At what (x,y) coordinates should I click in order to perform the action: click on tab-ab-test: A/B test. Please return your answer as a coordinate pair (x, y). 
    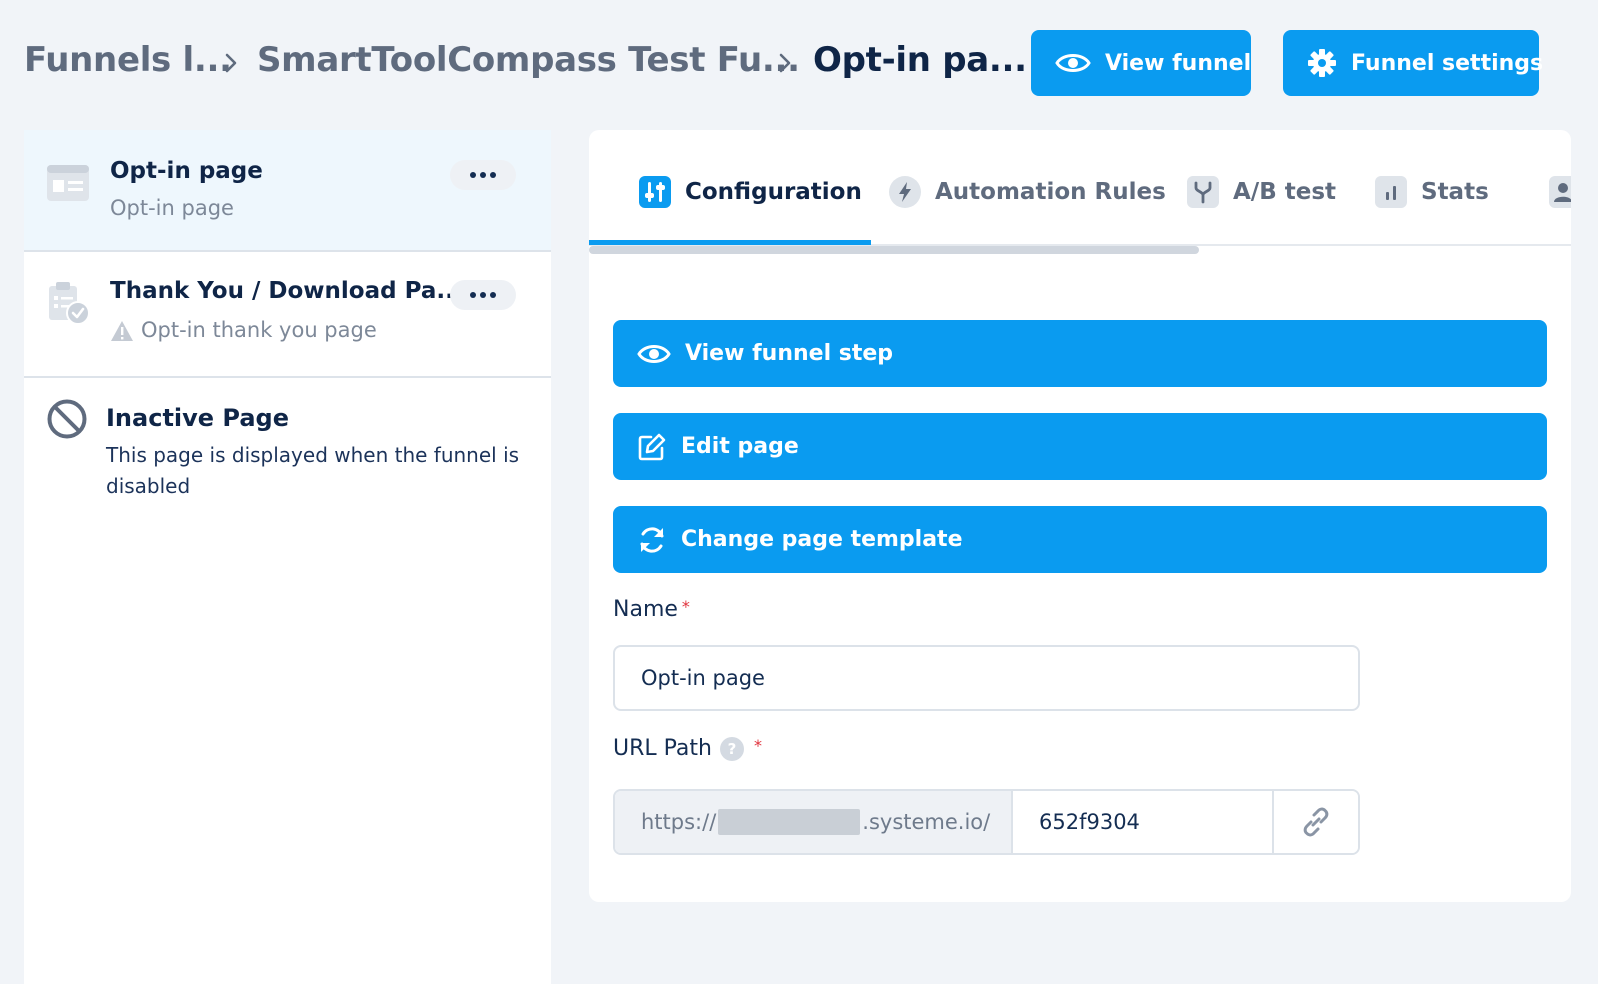
    Looking at the image, I should click on (1261, 192).